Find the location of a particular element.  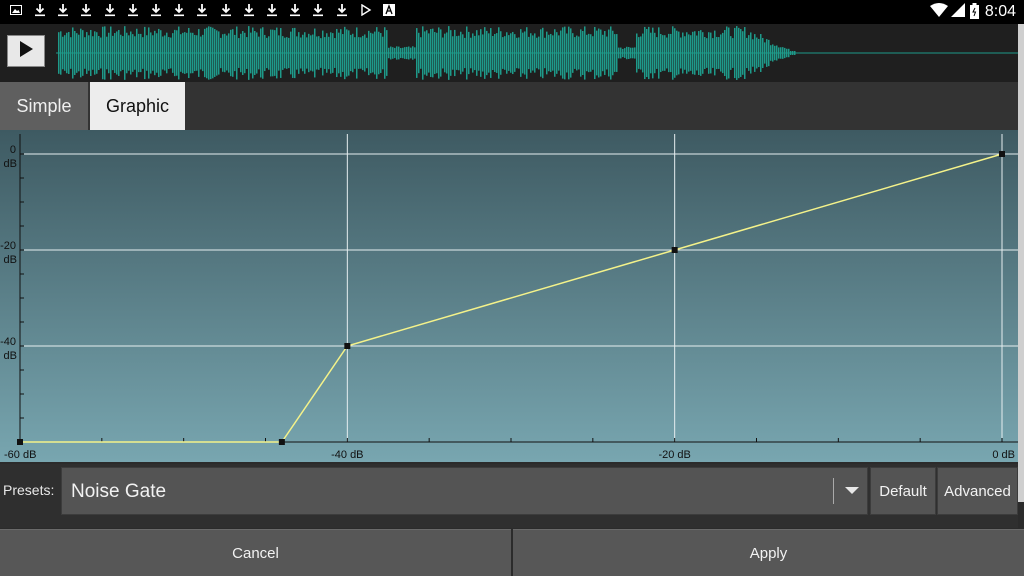

x-axis-label: -20 dB is located at coordinates (674, 455).